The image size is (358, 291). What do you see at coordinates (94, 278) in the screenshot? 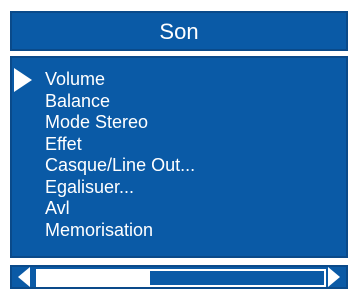
I see `slider-fill` at bounding box center [94, 278].